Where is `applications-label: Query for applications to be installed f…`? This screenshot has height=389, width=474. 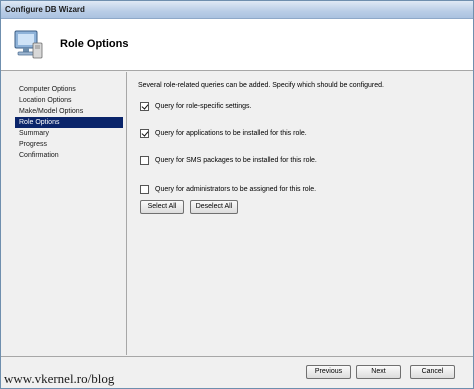 applications-label: Query for applications to be installed f… is located at coordinates (231, 133).